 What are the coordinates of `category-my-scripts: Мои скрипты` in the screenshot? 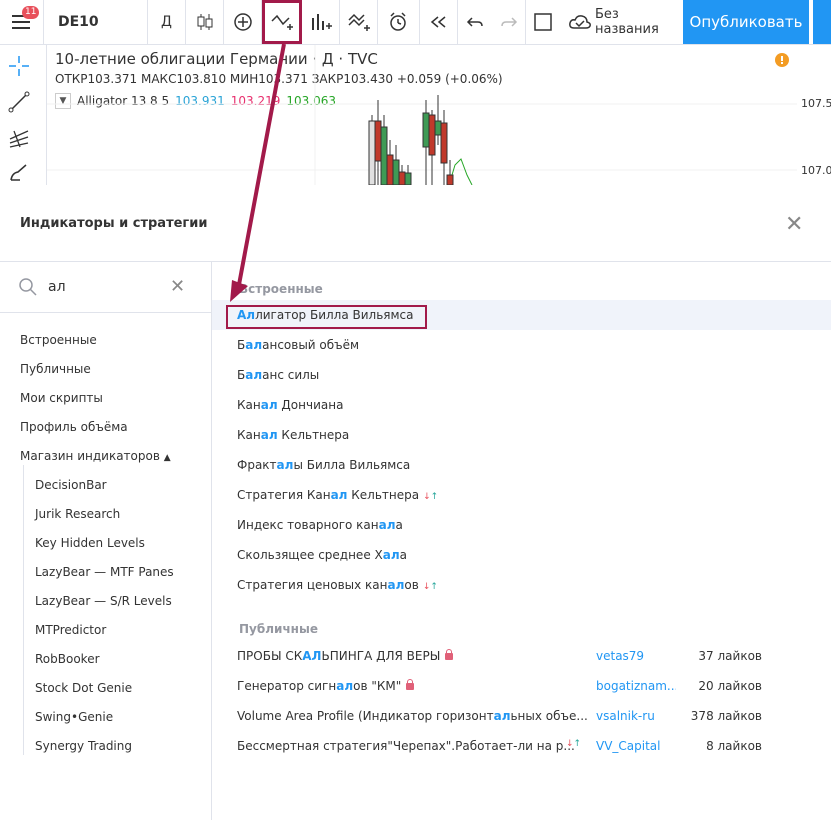 It's located at (61, 398).